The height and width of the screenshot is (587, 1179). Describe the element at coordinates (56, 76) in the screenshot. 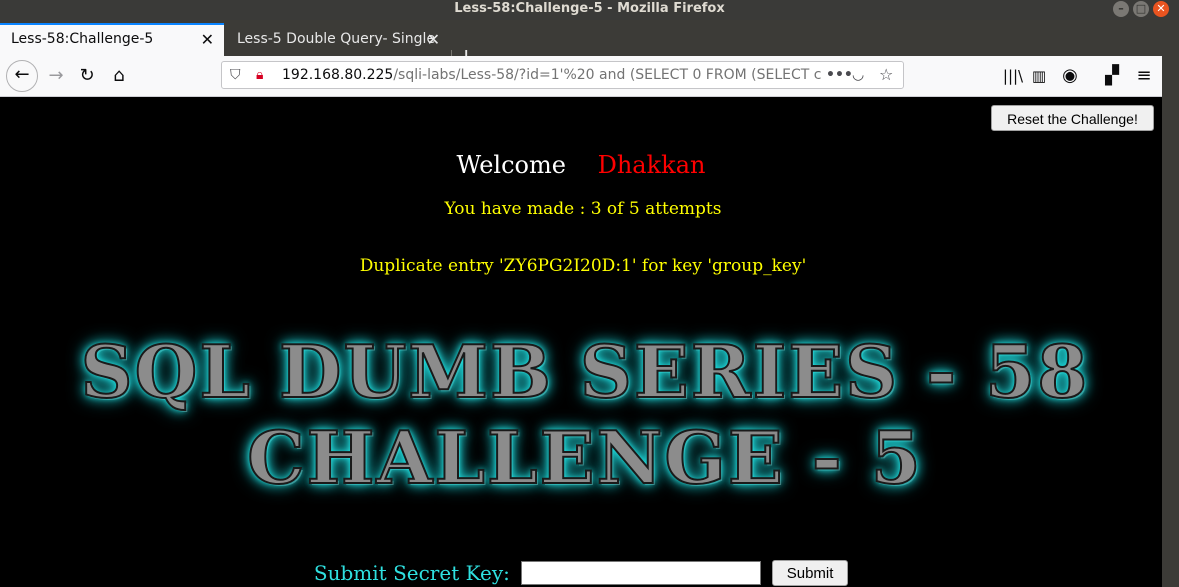

I see `forward-icon: →` at that location.